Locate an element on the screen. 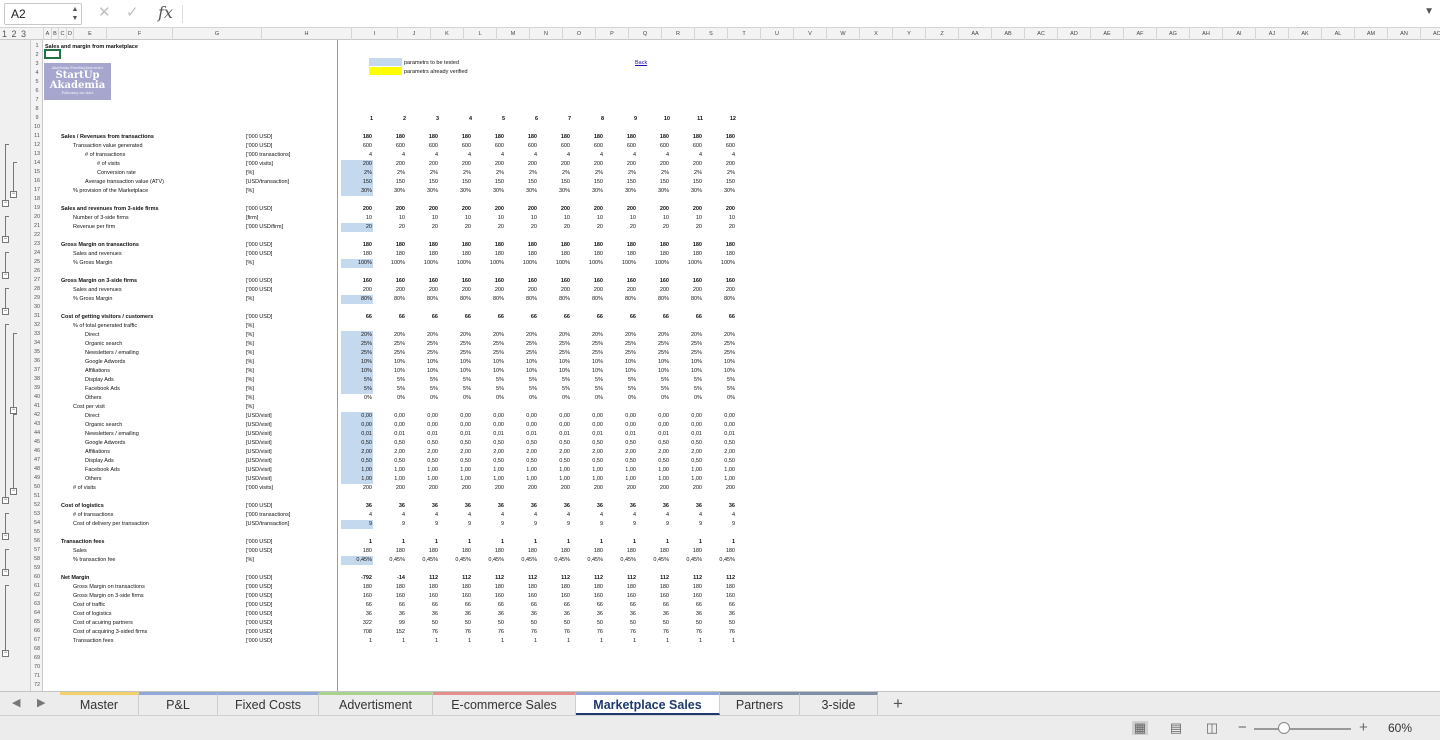 This screenshot has width=1440, height=740. column-header: U is located at coordinates (776, 34).